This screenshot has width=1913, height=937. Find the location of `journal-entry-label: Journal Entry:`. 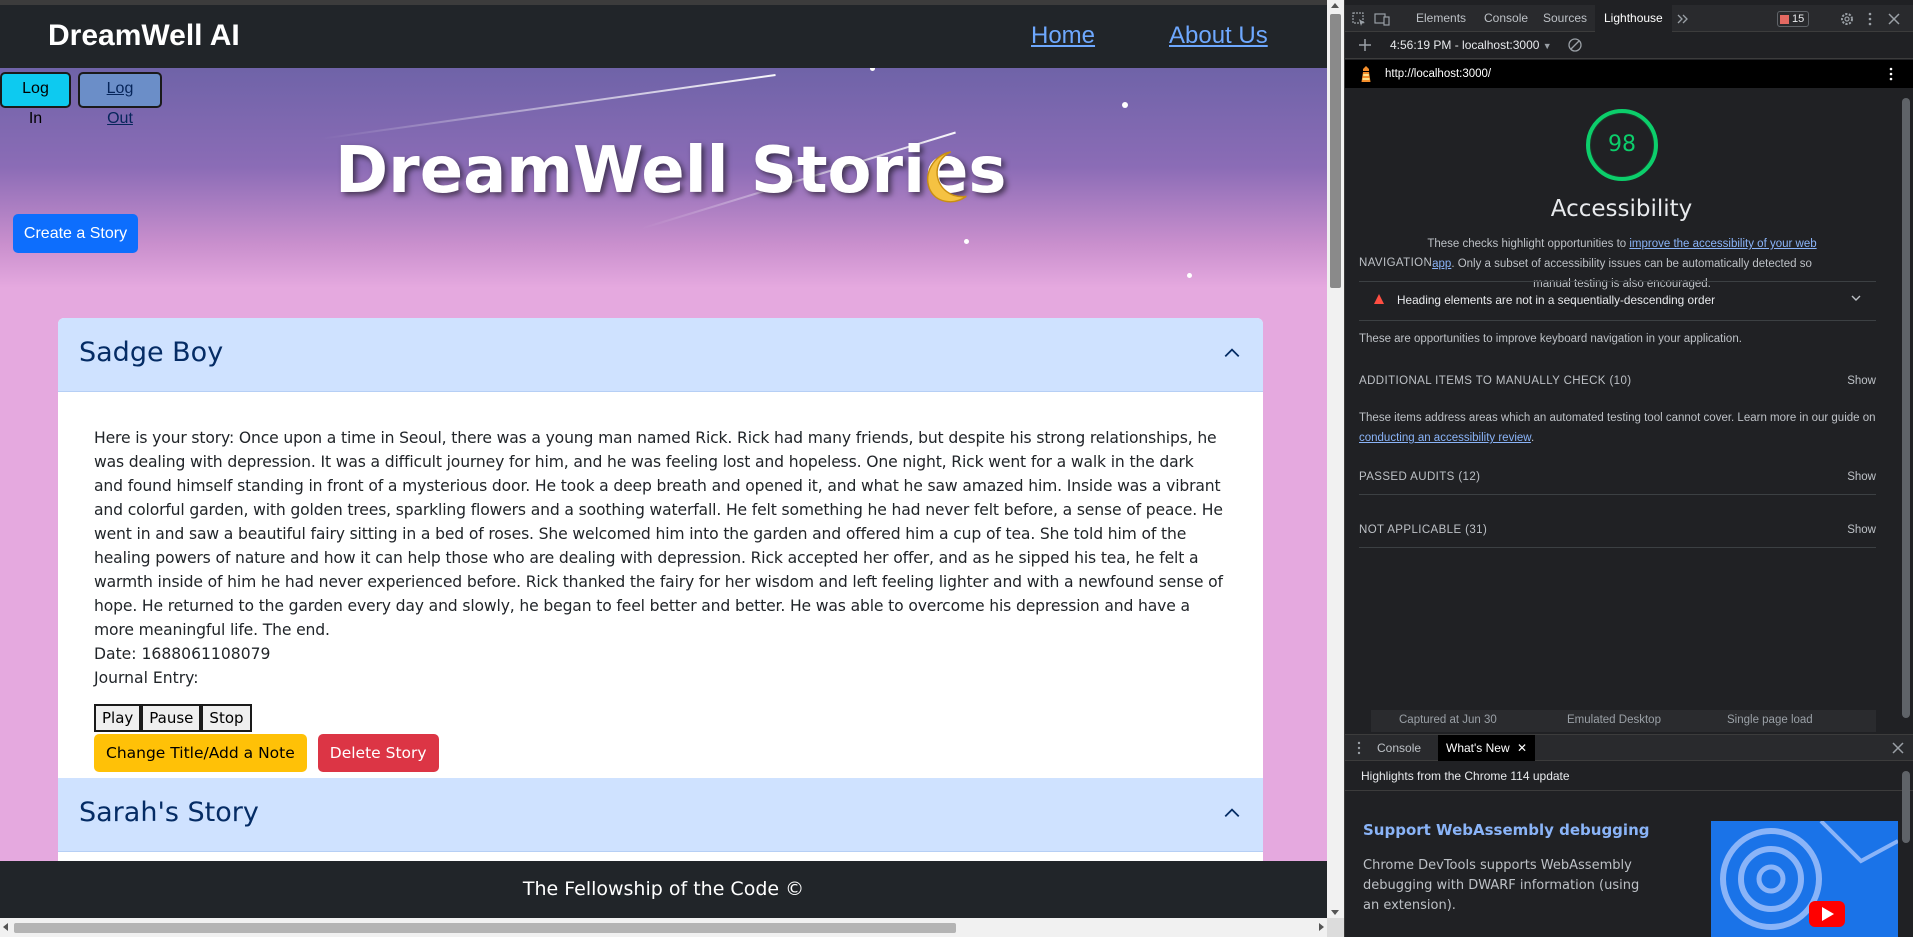

journal-entry-label: Journal Entry: is located at coordinates (146, 678).